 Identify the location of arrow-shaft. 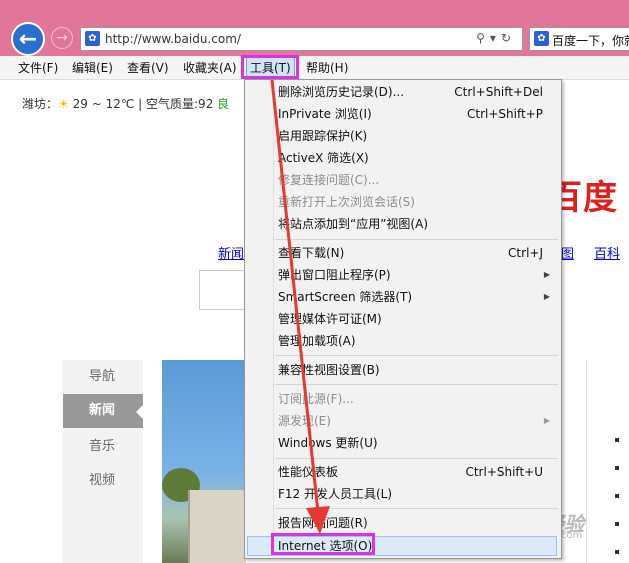
(295, 296).